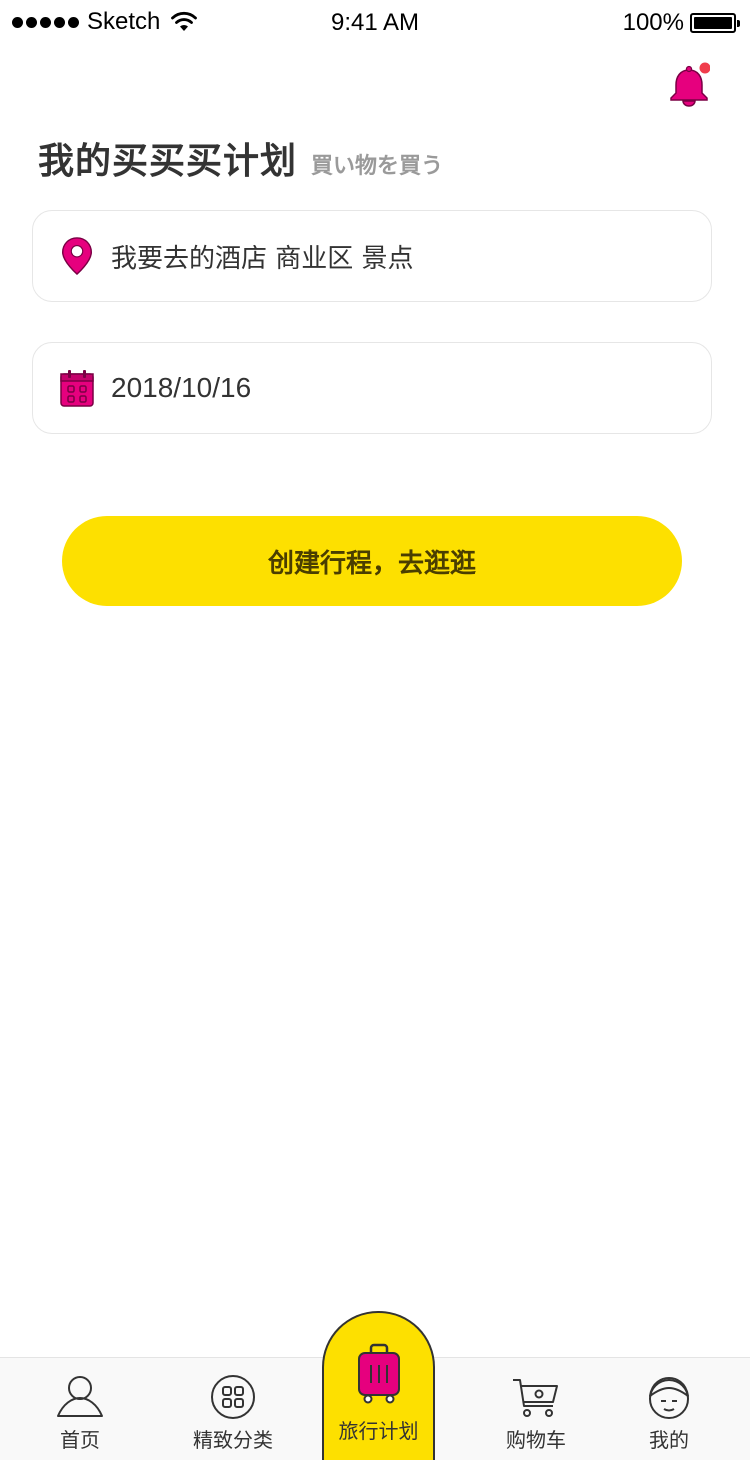  What do you see at coordinates (233, 1440) in the screenshot?
I see `tab-category-label: 精致分类` at bounding box center [233, 1440].